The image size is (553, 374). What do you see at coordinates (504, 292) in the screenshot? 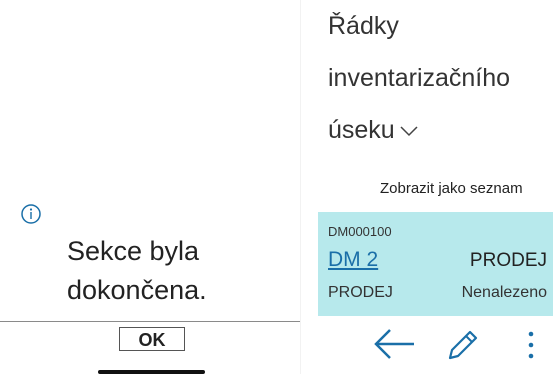
I see `record-status: Nenalezeno` at bounding box center [504, 292].